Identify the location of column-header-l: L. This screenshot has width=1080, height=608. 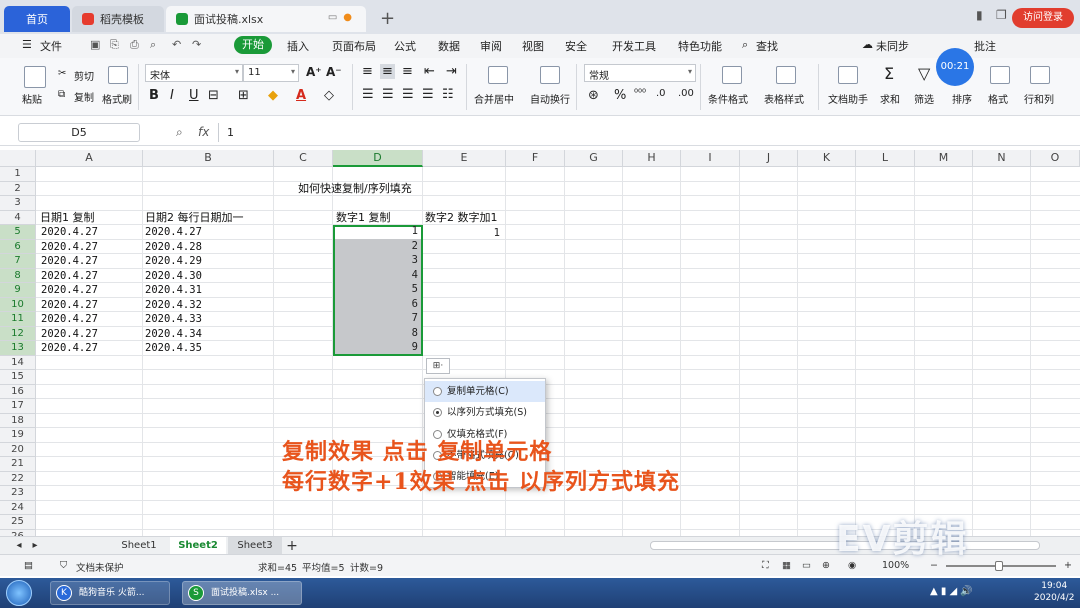
(885, 158).